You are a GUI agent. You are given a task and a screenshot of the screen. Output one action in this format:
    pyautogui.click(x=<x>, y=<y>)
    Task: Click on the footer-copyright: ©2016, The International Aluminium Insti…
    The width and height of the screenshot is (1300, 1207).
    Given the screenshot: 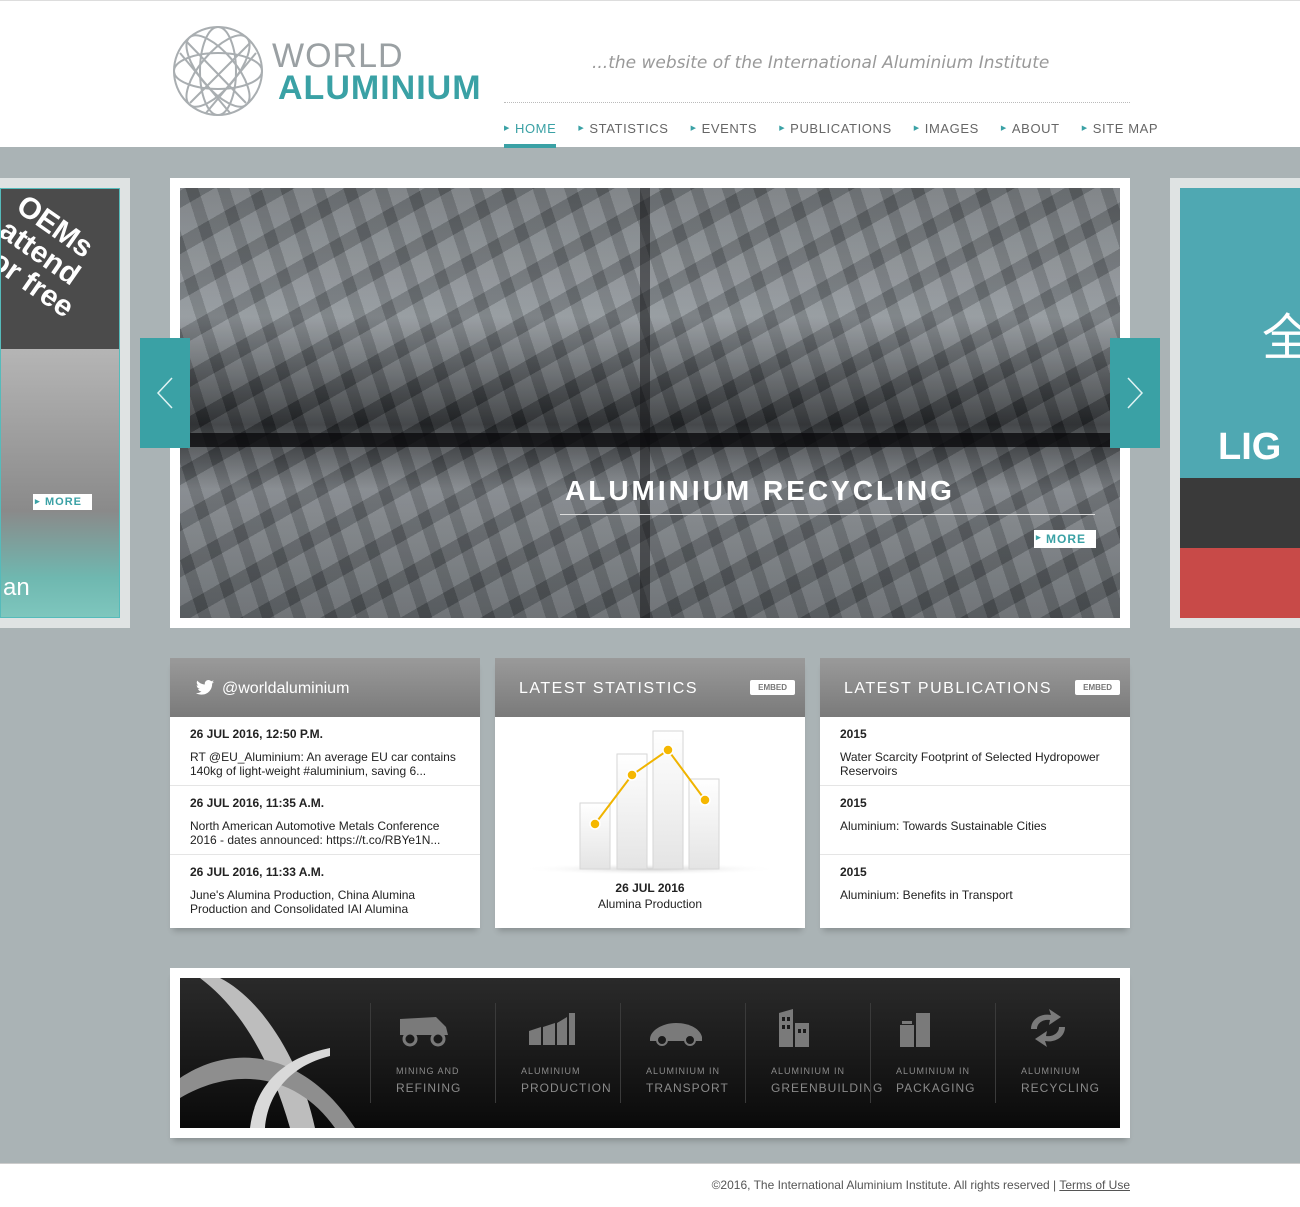 What is the action you would take?
    pyautogui.click(x=921, y=1185)
    